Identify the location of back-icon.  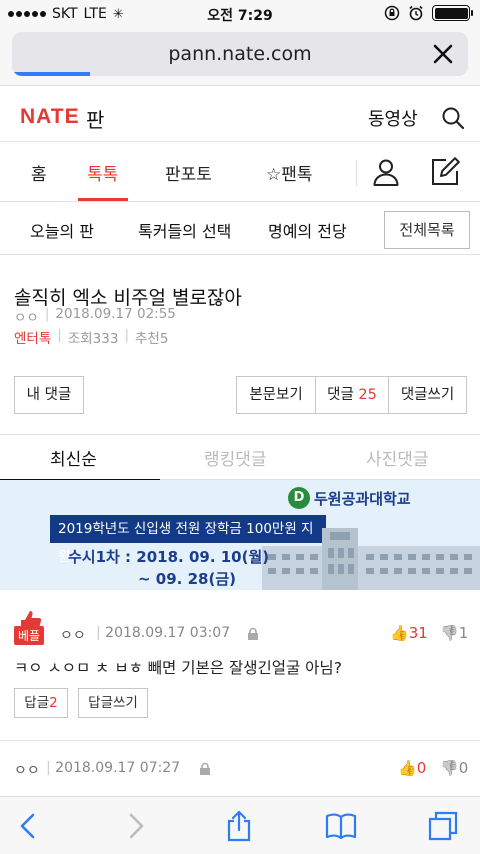
(29, 826).